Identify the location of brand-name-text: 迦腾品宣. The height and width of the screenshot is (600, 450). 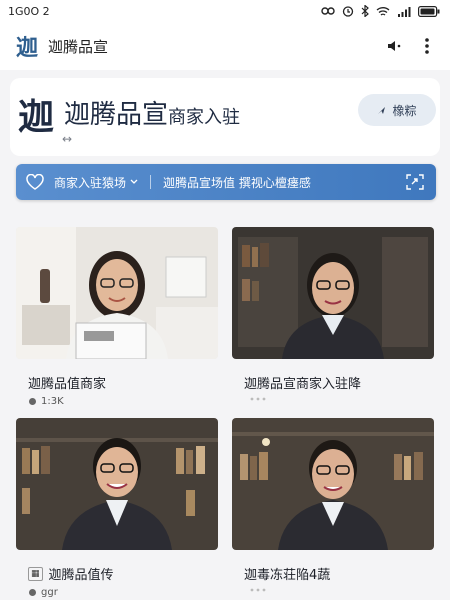
(116, 115).